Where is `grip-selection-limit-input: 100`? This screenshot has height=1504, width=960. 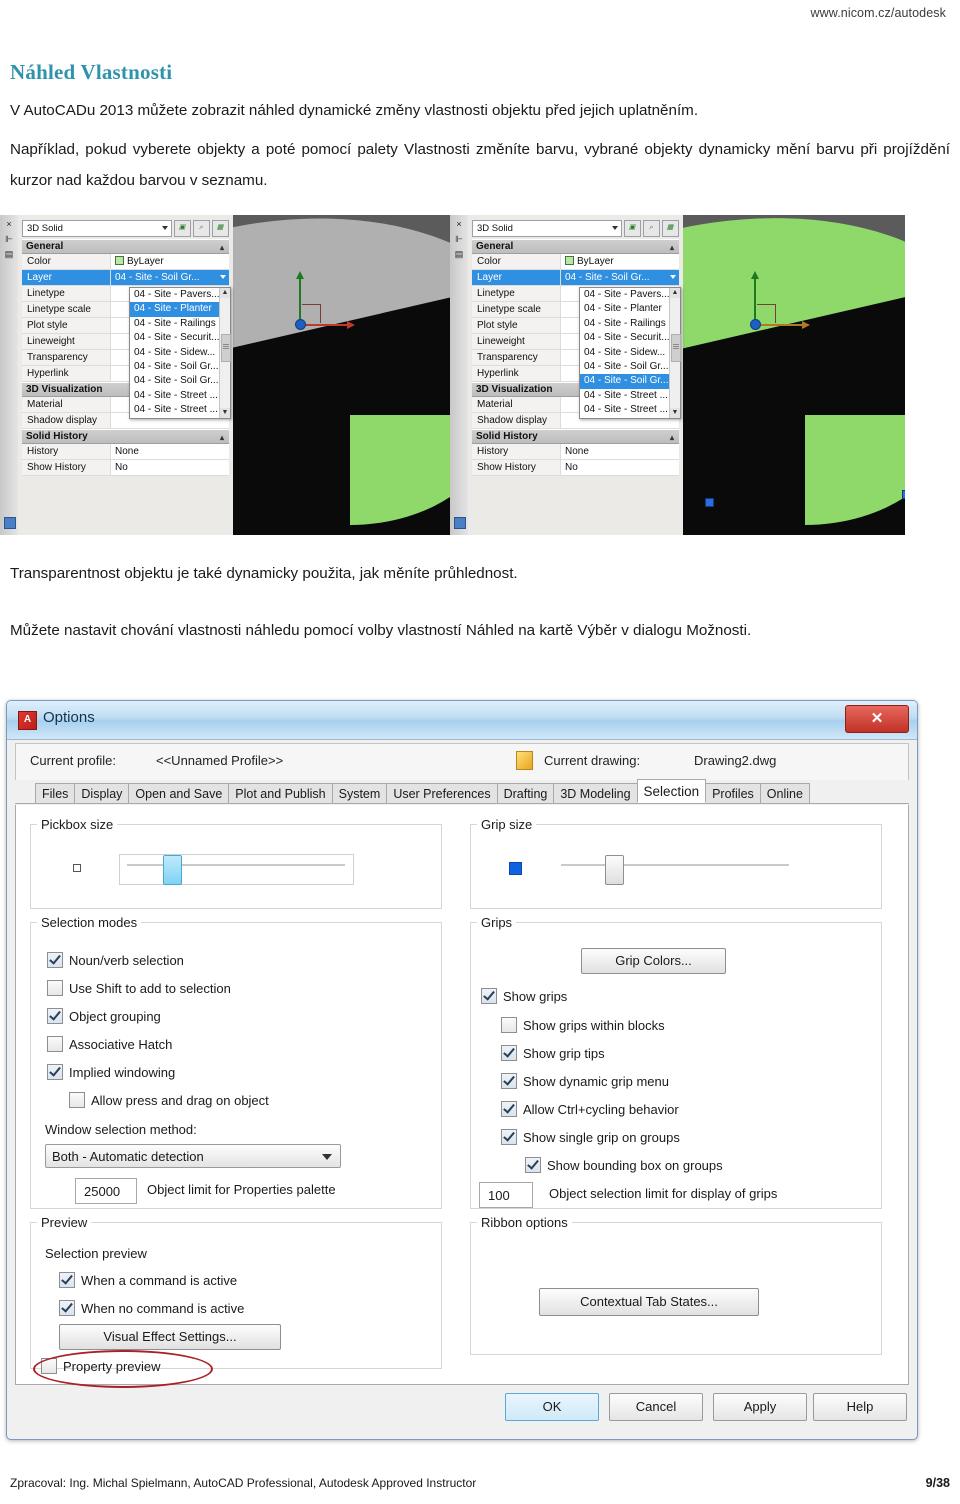 grip-selection-limit-input: 100 is located at coordinates (506, 1195).